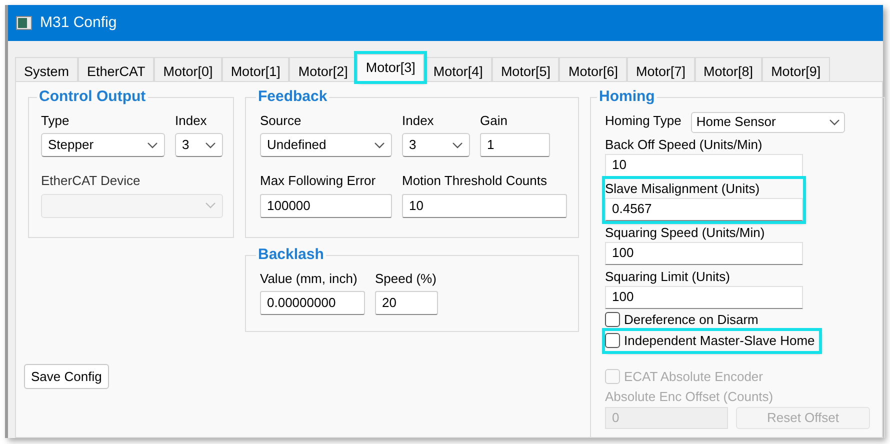 Image resolution: width=890 pixels, height=444 pixels. Describe the element at coordinates (318, 181) in the screenshot. I see `field-label: Max Following Error` at that location.